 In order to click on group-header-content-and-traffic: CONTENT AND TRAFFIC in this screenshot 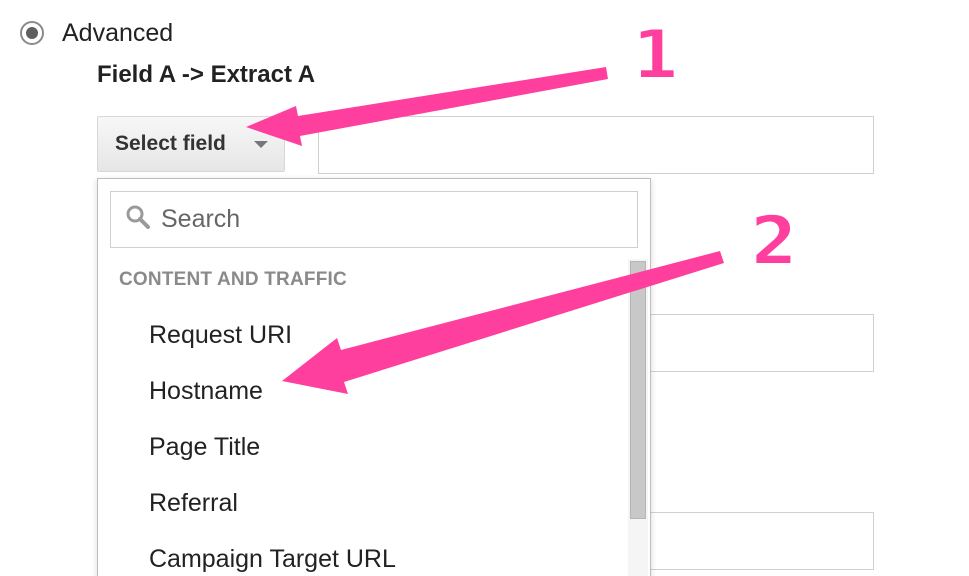, I will do `click(233, 279)`.